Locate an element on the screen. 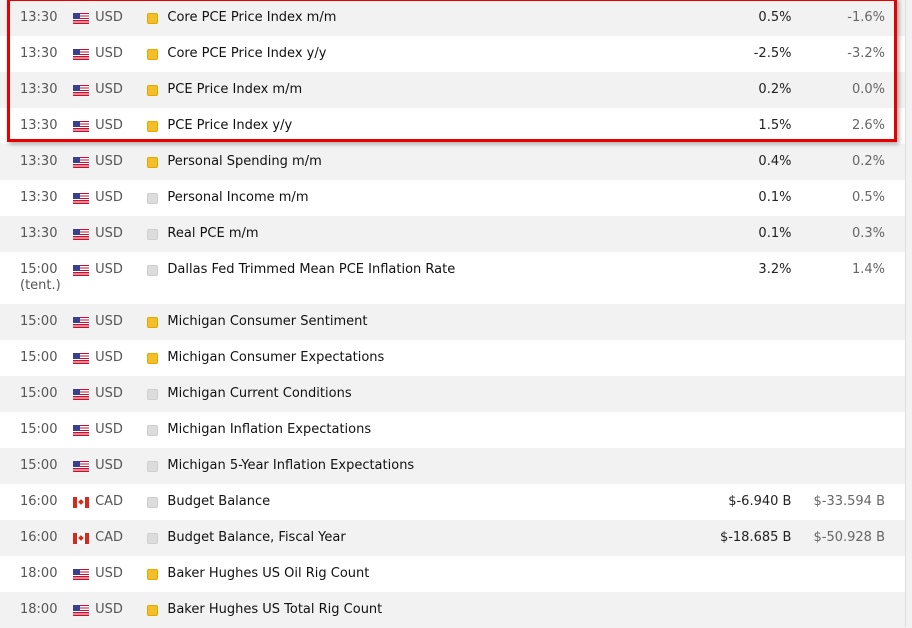  event-name: Core PCE Price Index m/m is located at coordinates (432, 18).